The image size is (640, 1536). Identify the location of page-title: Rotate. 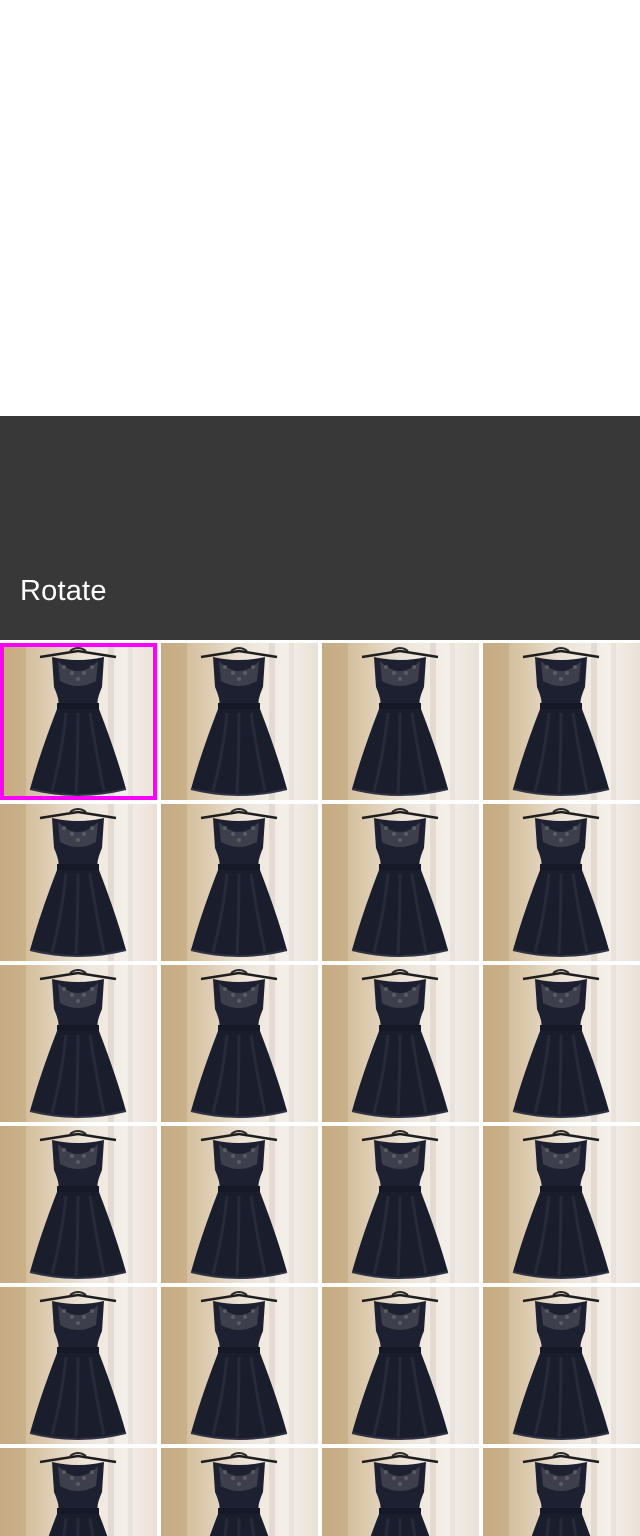
(63, 591).